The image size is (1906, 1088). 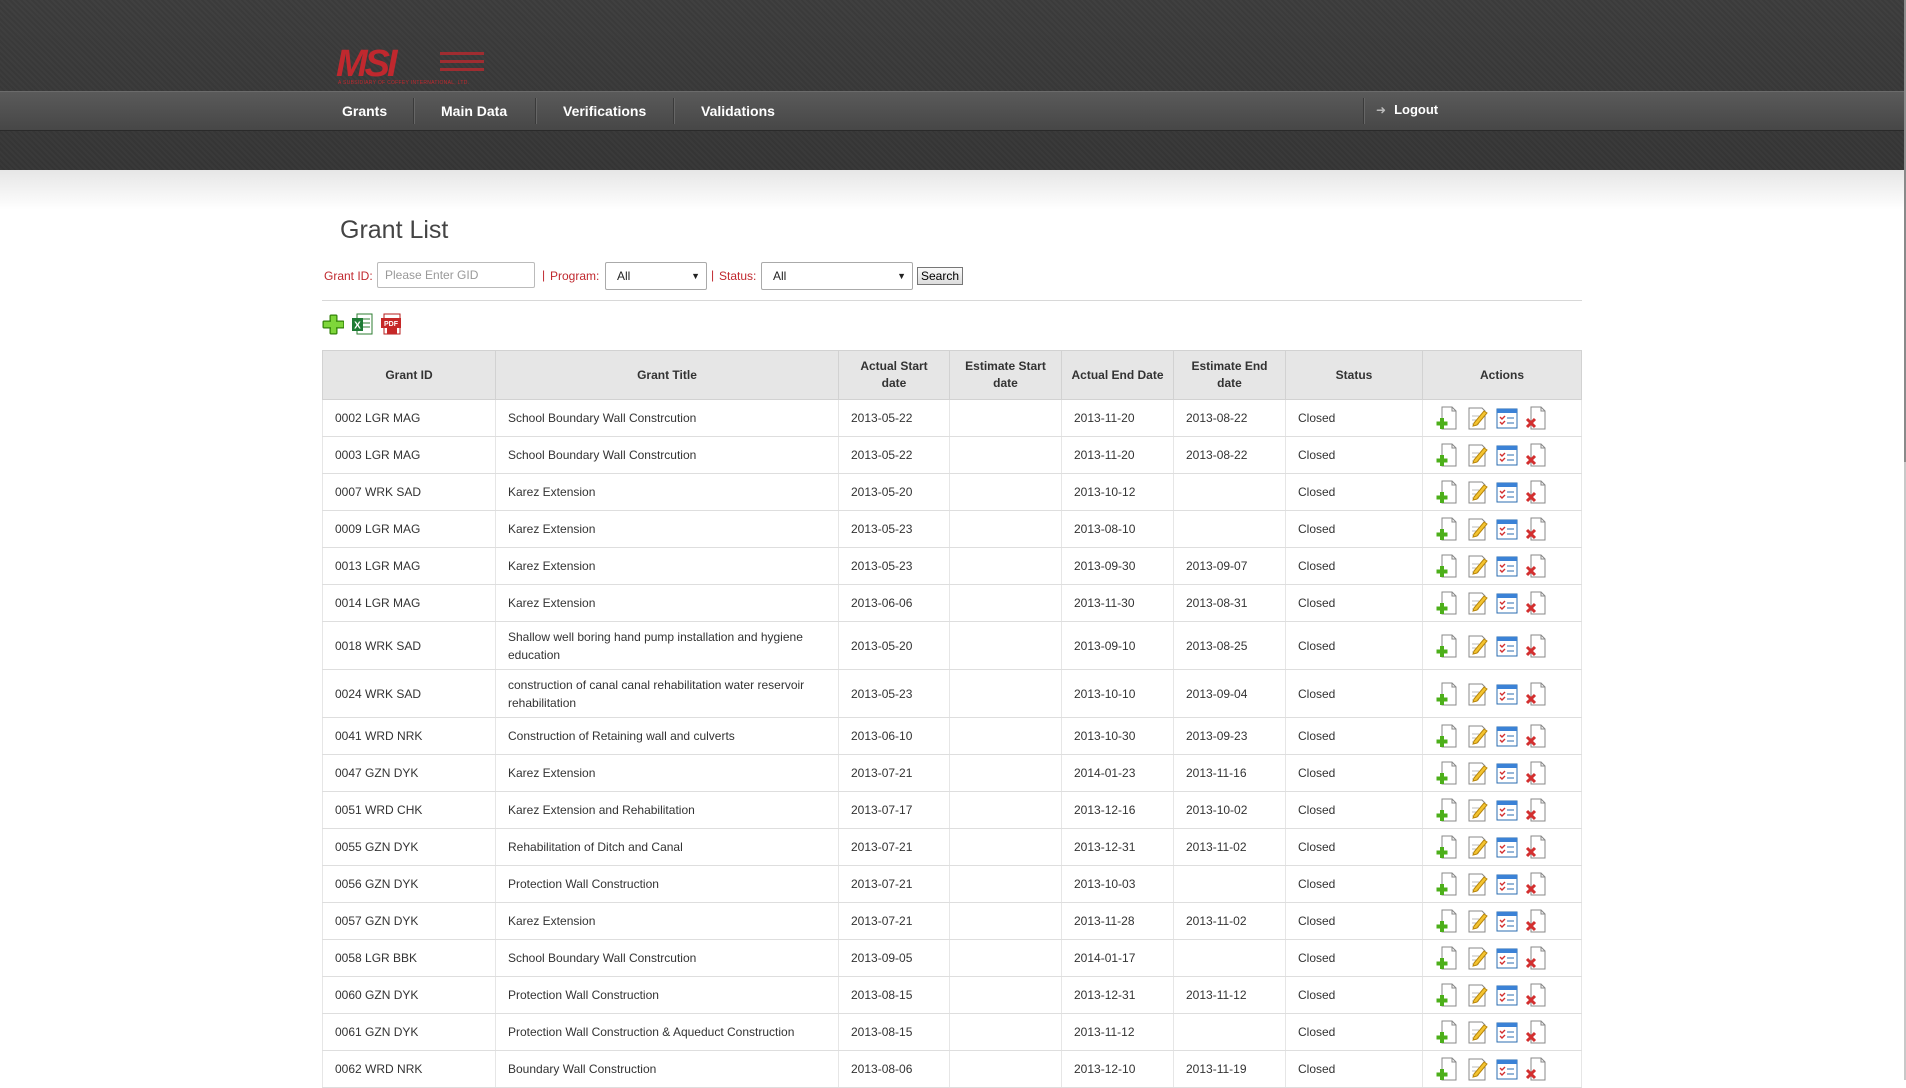 What do you see at coordinates (1117, 375) in the screenshot?
I see `col-actual-end: Actual End Date` at bounding box center [1117, 375].